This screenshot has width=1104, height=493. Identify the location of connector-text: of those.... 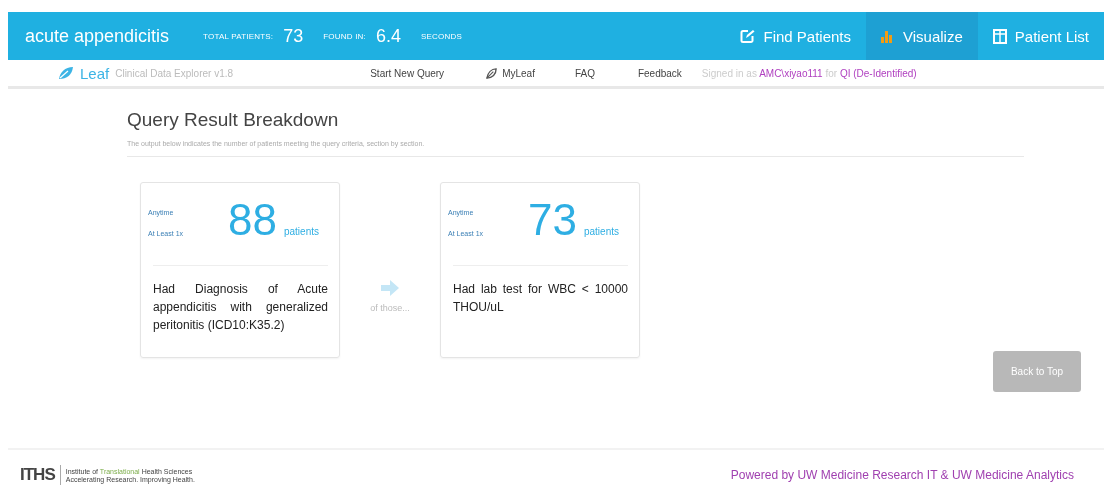
(390, 308).